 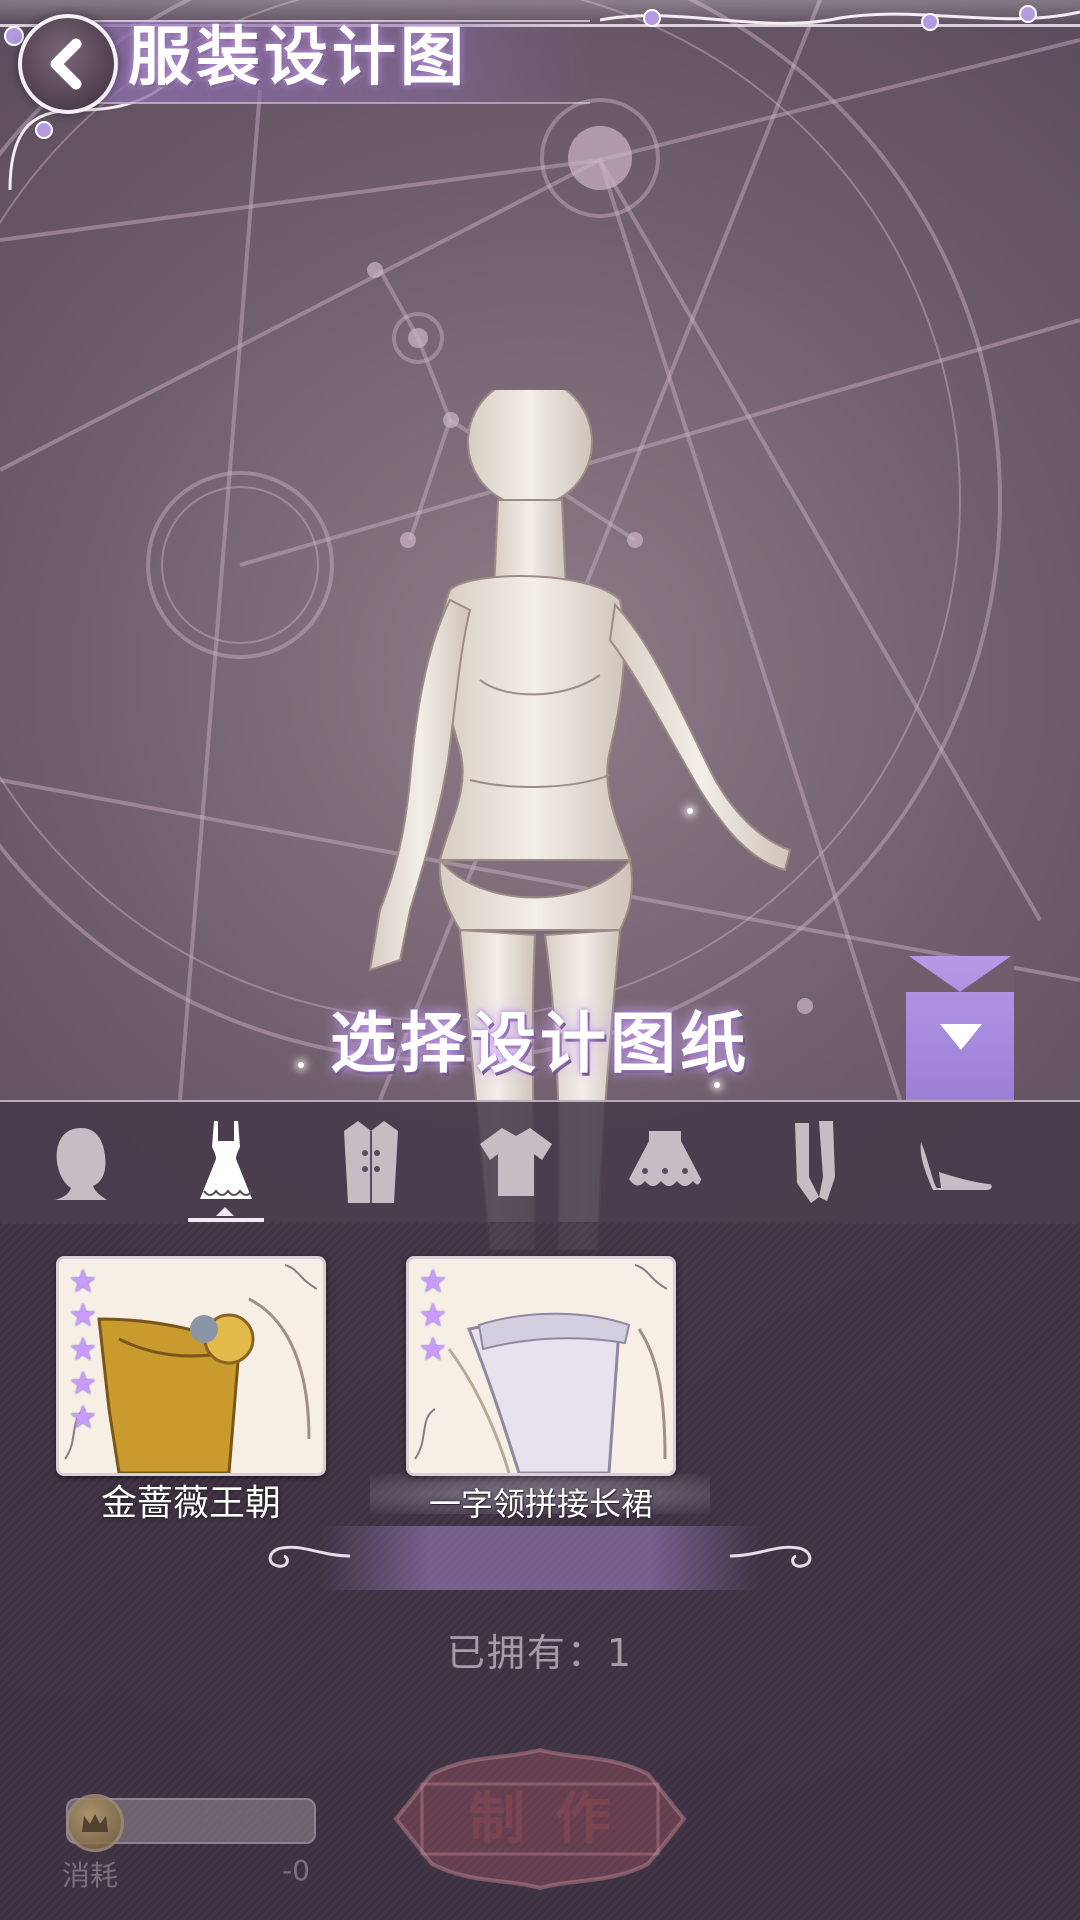 I want to click on selected-tab-caret, so click(x=225, y=1211).